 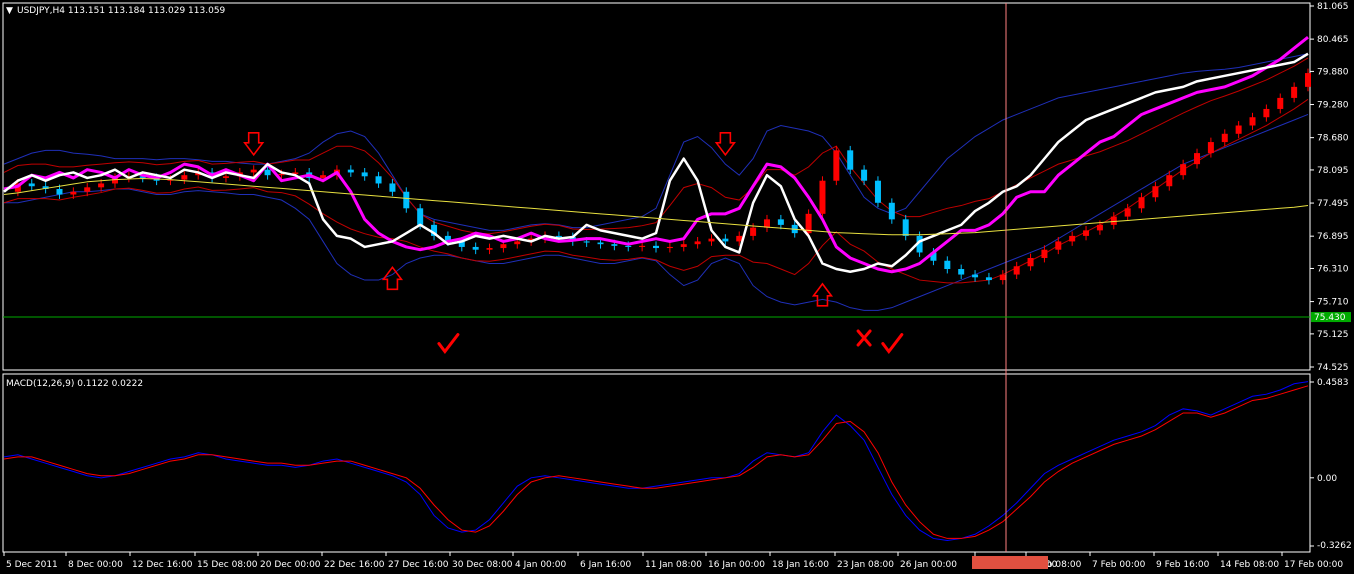 I want to click on x-tick-label: 26 Jan 00:00, so click(x=928, y=565).